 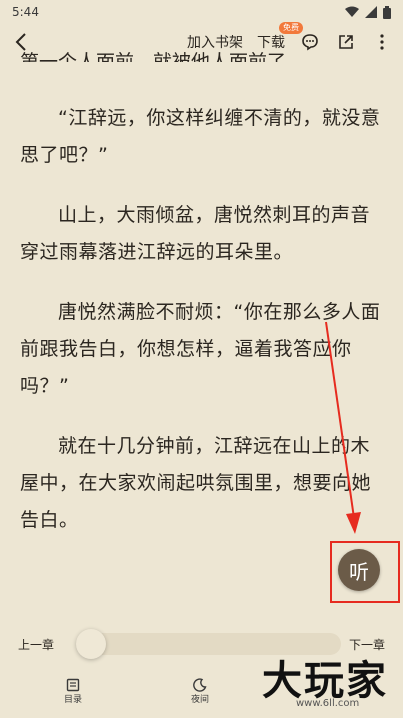 What do you see at coordinates (200, 136) in the screenshot?
I see `paragraph: “江辞远，你这样纠缠不清的，就没意思了吧？”` at bounding box center [200, 136].